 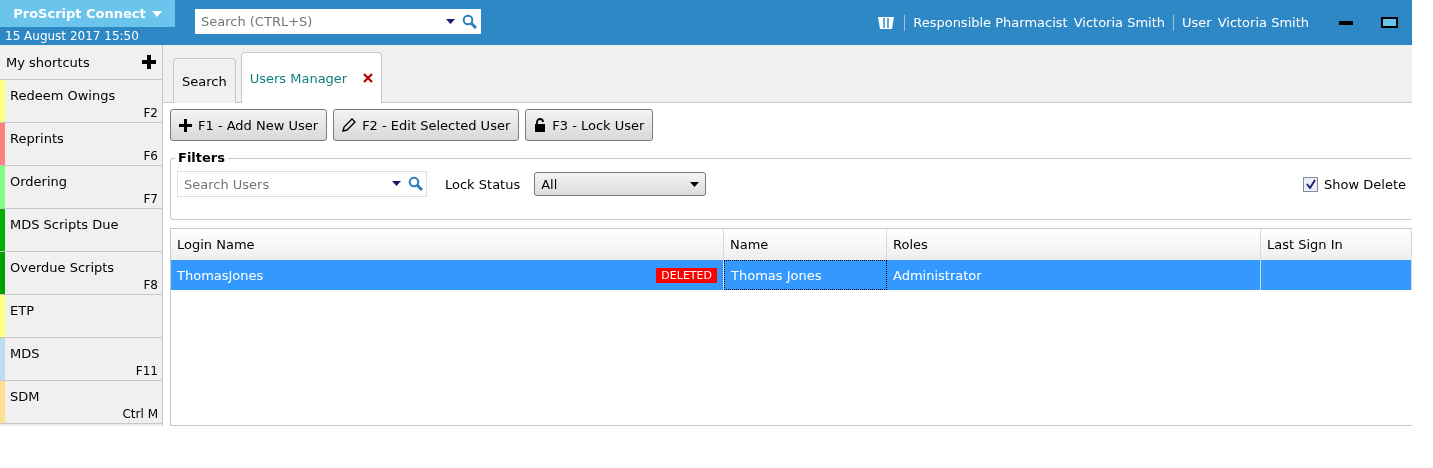 I want to click on table-cell: Thomas Jones, so click(x=805, y=275).